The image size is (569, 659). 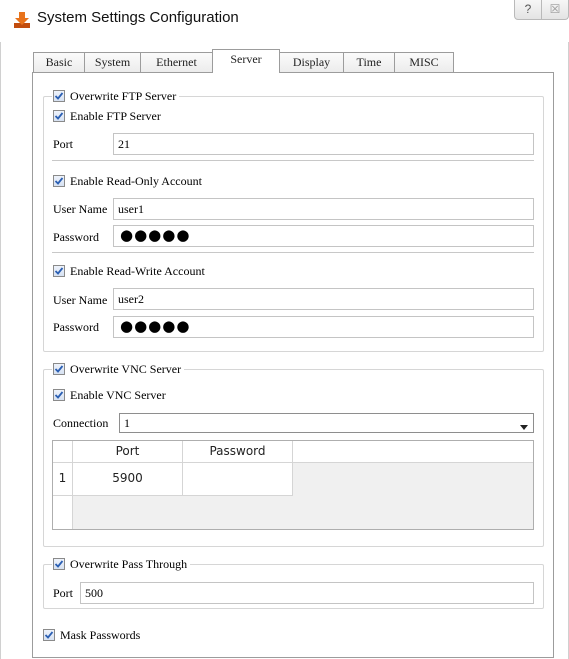 What do you see at coordinates (80, 209) in the screenshot?
I see `readonly-username-label: User Name` at bounding box center [80, 209].